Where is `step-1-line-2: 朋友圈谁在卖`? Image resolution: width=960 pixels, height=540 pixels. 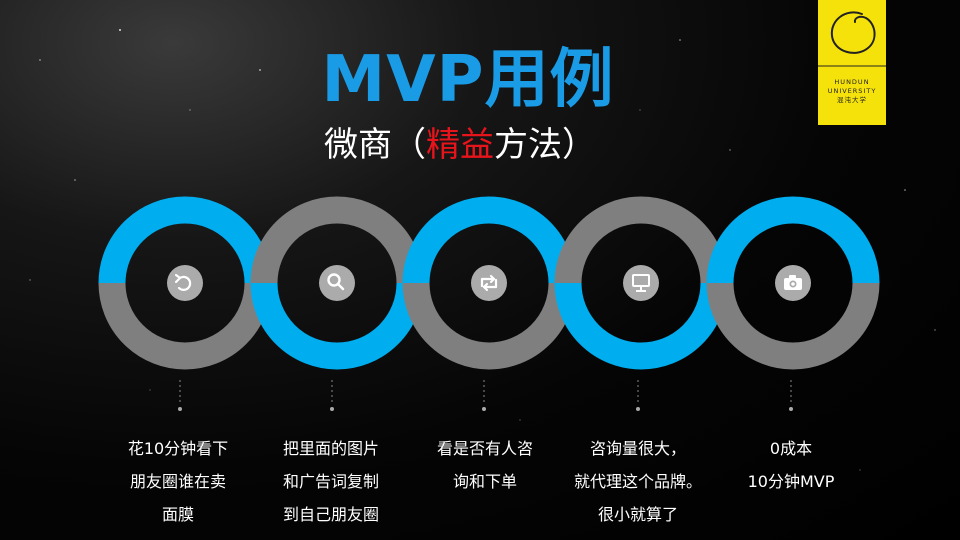 step-1-line-2: 朋友圈谁在卖 is located at coordinates (177, 481).